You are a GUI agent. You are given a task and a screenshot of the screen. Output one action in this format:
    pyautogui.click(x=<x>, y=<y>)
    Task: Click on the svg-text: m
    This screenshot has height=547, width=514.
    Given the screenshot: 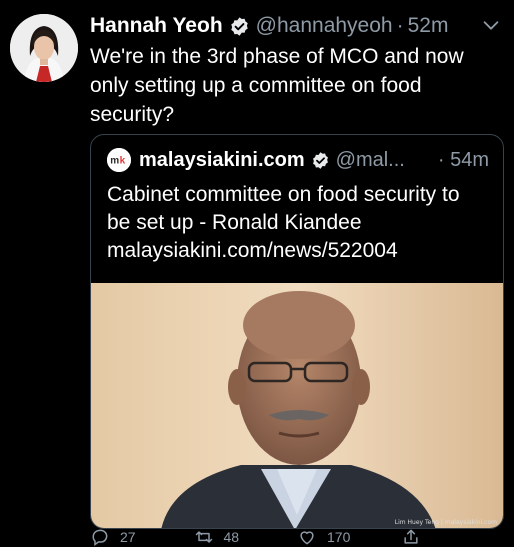 What is the action you would take?
    pyautogui.click(x=114, y=161)
    